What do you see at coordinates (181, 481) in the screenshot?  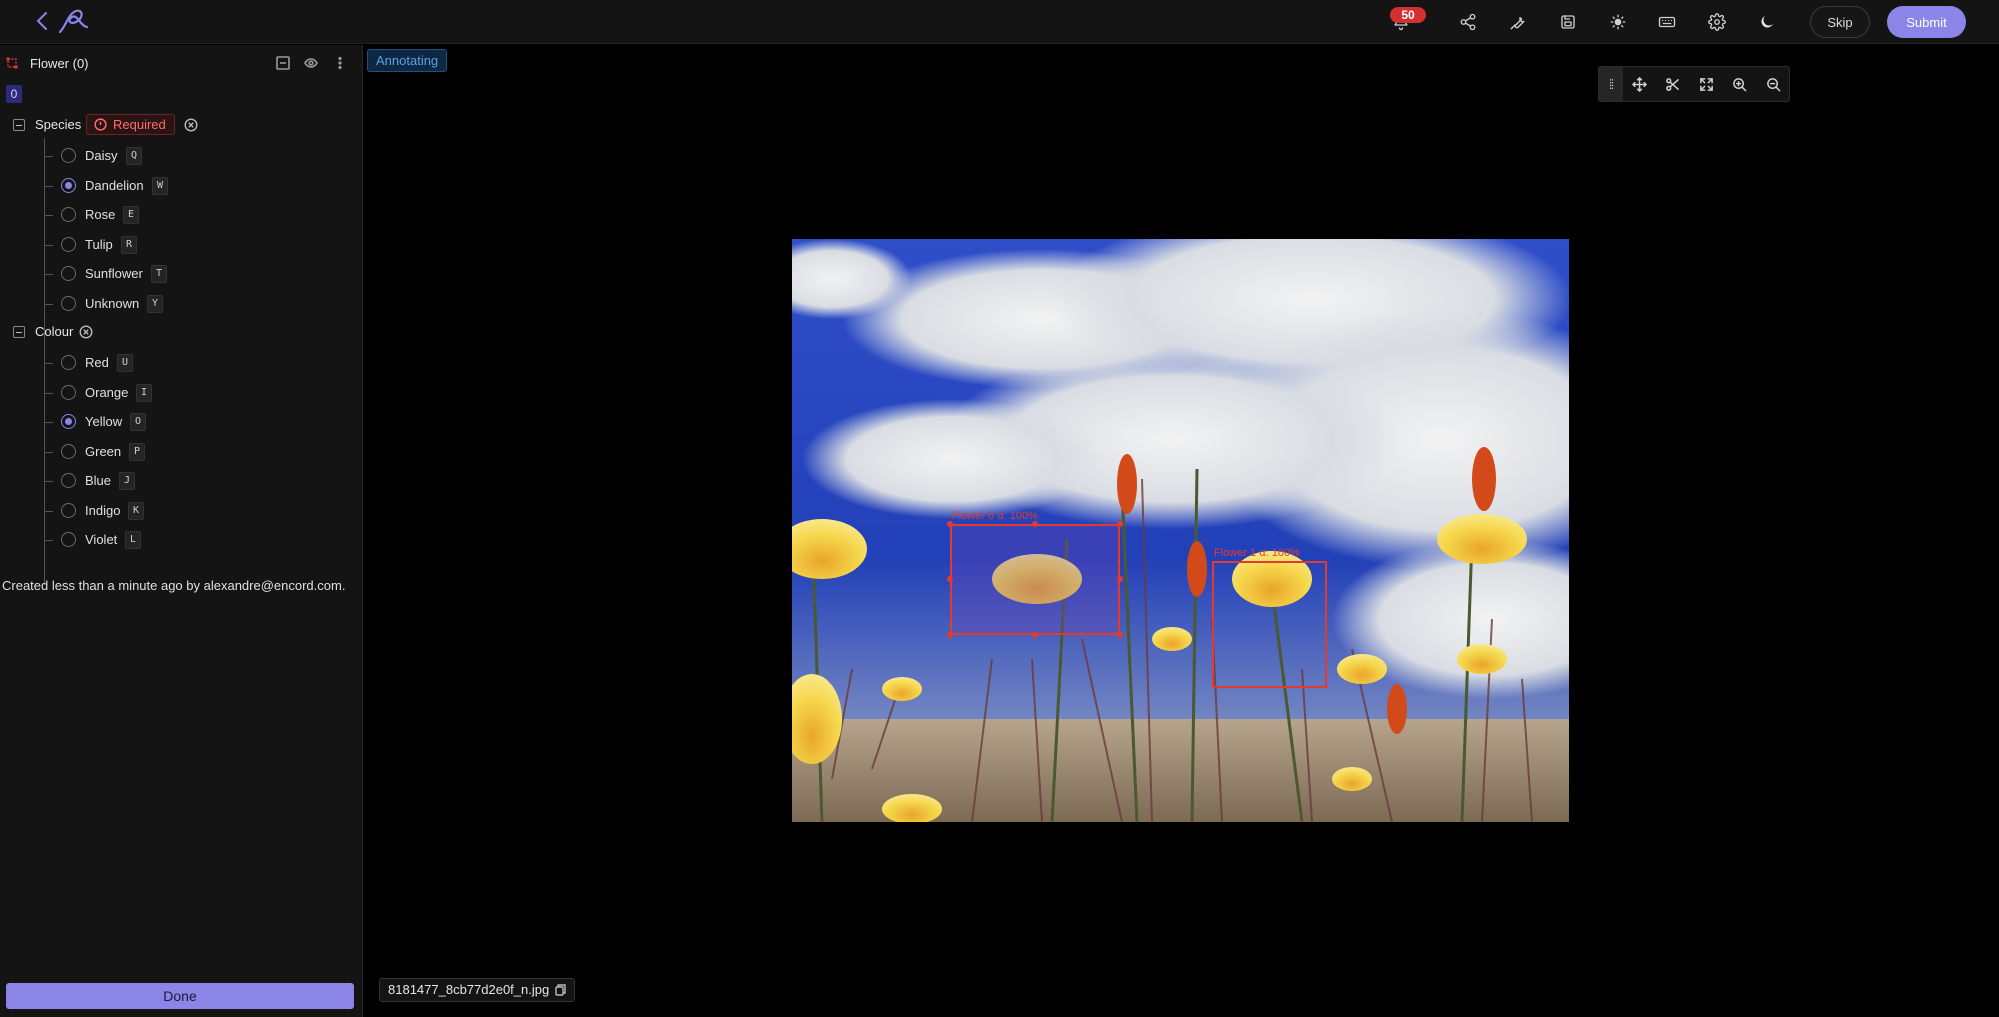 I see `radio-option: Blue J` at bounding box center [181, 481].